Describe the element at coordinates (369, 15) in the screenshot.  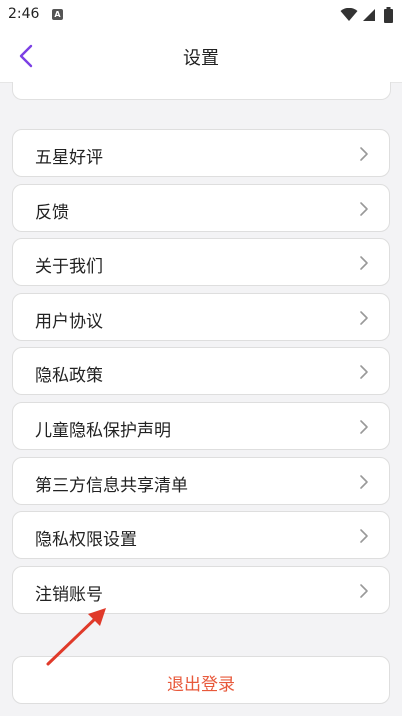
I see `signal-icon` at that location.